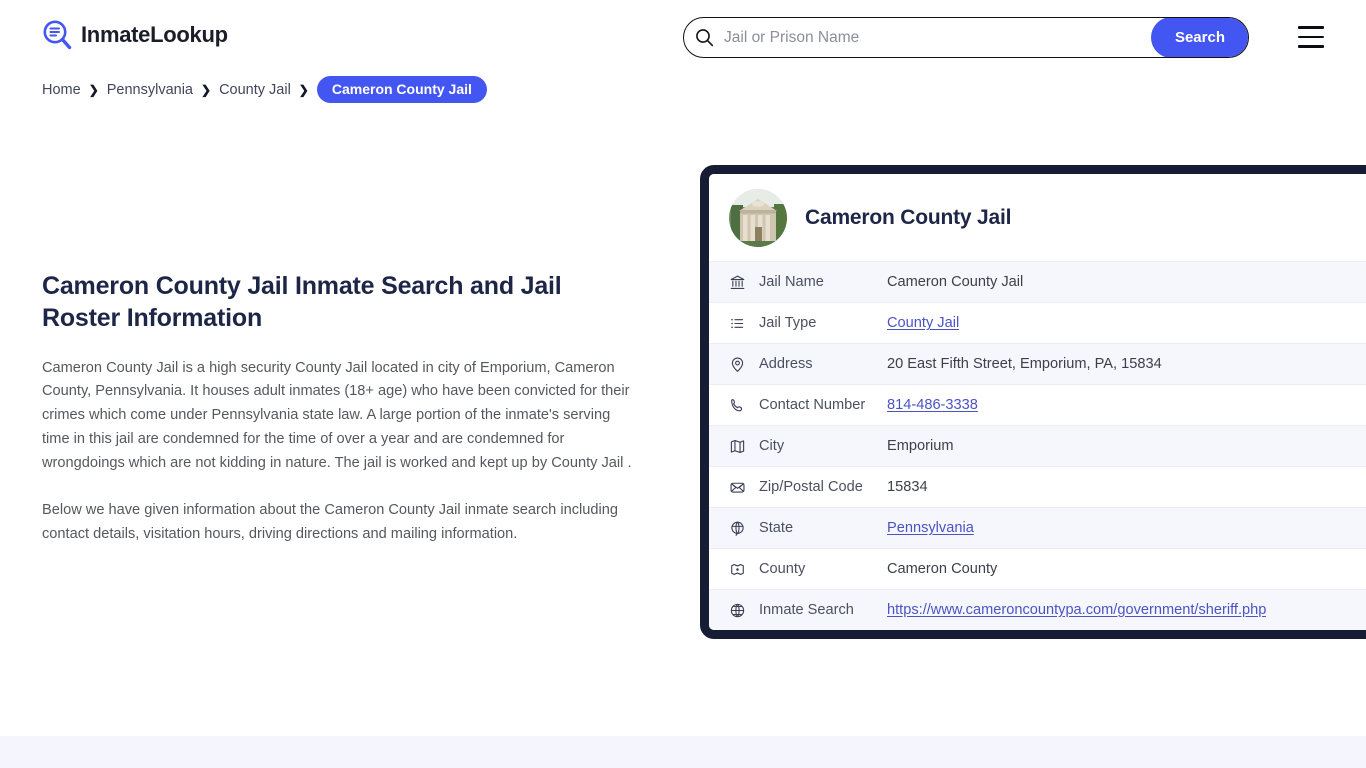 This screenshot has width=1366, height=768. Describe the element at coordinates (1037, 281) in the screenshot. I see `table-row: Jail Name Cameron County Jail` at that location.